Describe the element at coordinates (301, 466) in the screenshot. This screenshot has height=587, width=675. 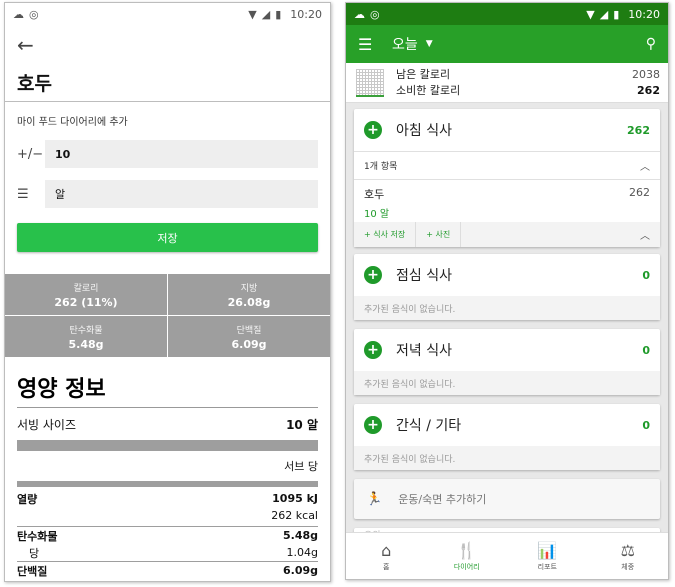
I see `per-serving-label: 서브 당` at that location.